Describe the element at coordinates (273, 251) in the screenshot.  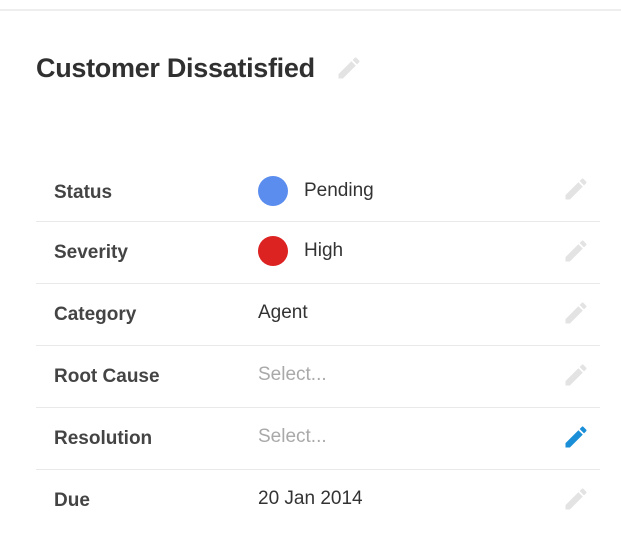
I see `severity-dot-icon` at that location.